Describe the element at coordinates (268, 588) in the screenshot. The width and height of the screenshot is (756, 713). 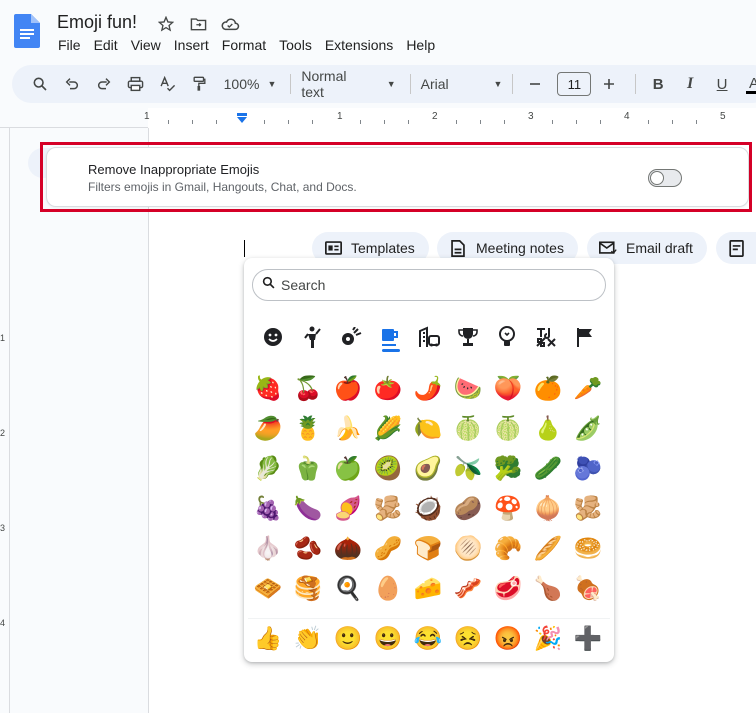
I see `emoji-option: 🧇` at that location.